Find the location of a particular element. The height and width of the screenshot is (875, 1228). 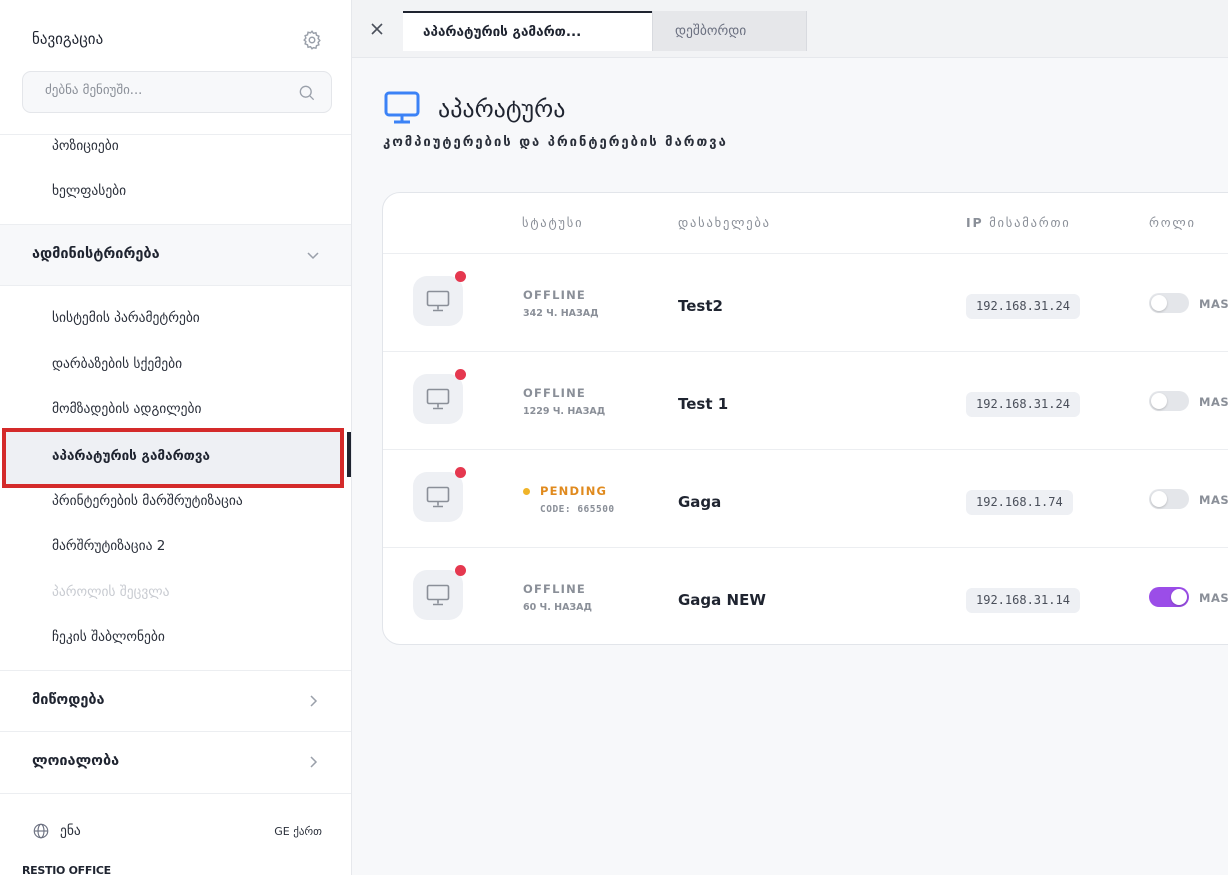

column-header-status: სტატუსი is located at coordinates (553, 222).